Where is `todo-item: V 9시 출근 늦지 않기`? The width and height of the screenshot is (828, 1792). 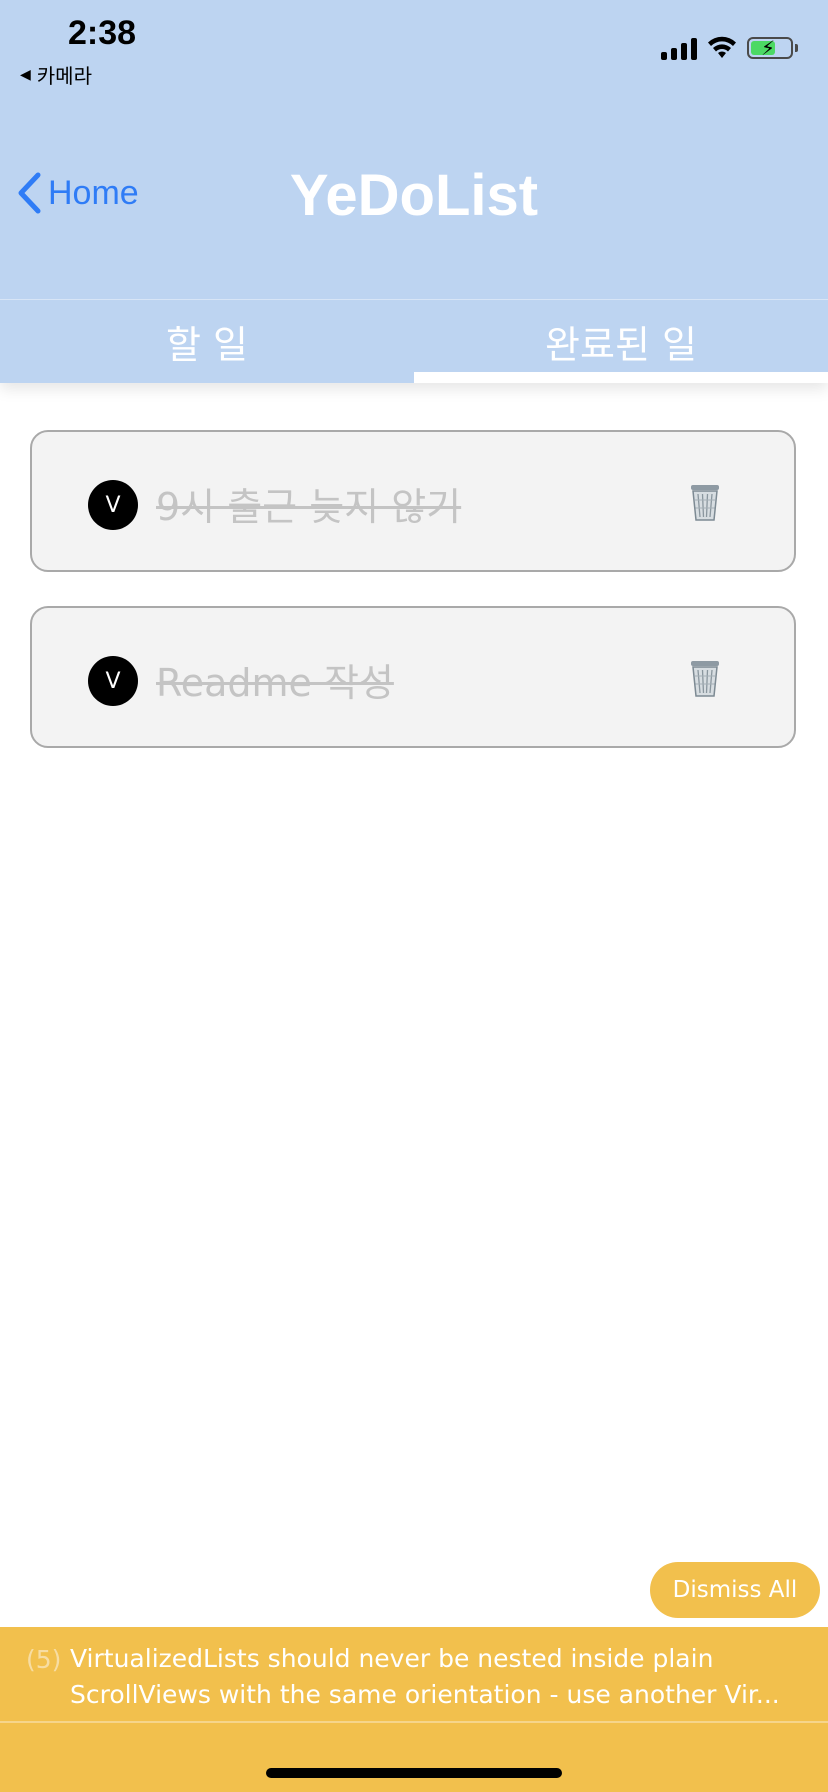 todo-item: V 9시 출근 늦지 않기 is located at coordinates (413, 501).